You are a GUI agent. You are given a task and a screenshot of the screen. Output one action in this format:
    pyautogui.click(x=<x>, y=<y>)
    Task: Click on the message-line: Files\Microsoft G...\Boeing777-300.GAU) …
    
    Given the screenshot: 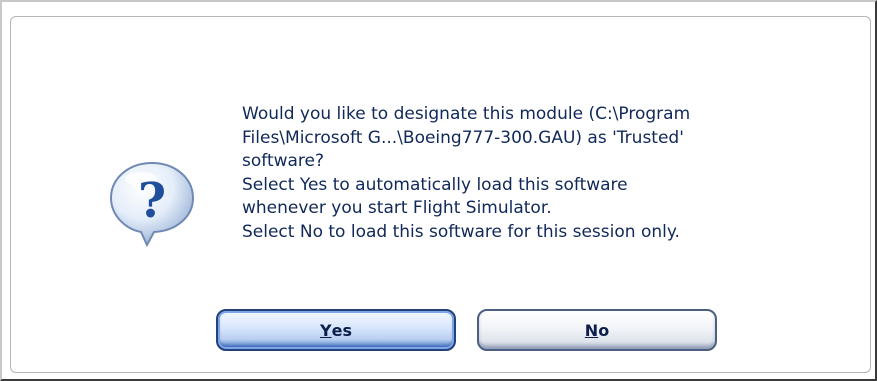 What is the action you would take?
    pyautogui.click(x=463, y=137)
    